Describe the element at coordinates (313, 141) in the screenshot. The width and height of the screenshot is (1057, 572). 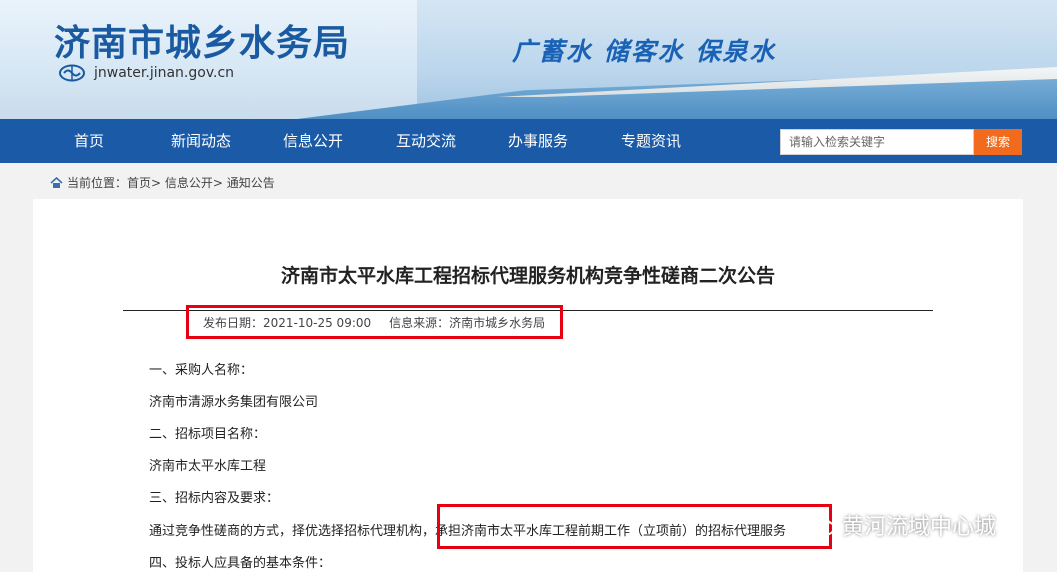
I see `nav-item-info-public: 信息公开` at that location.